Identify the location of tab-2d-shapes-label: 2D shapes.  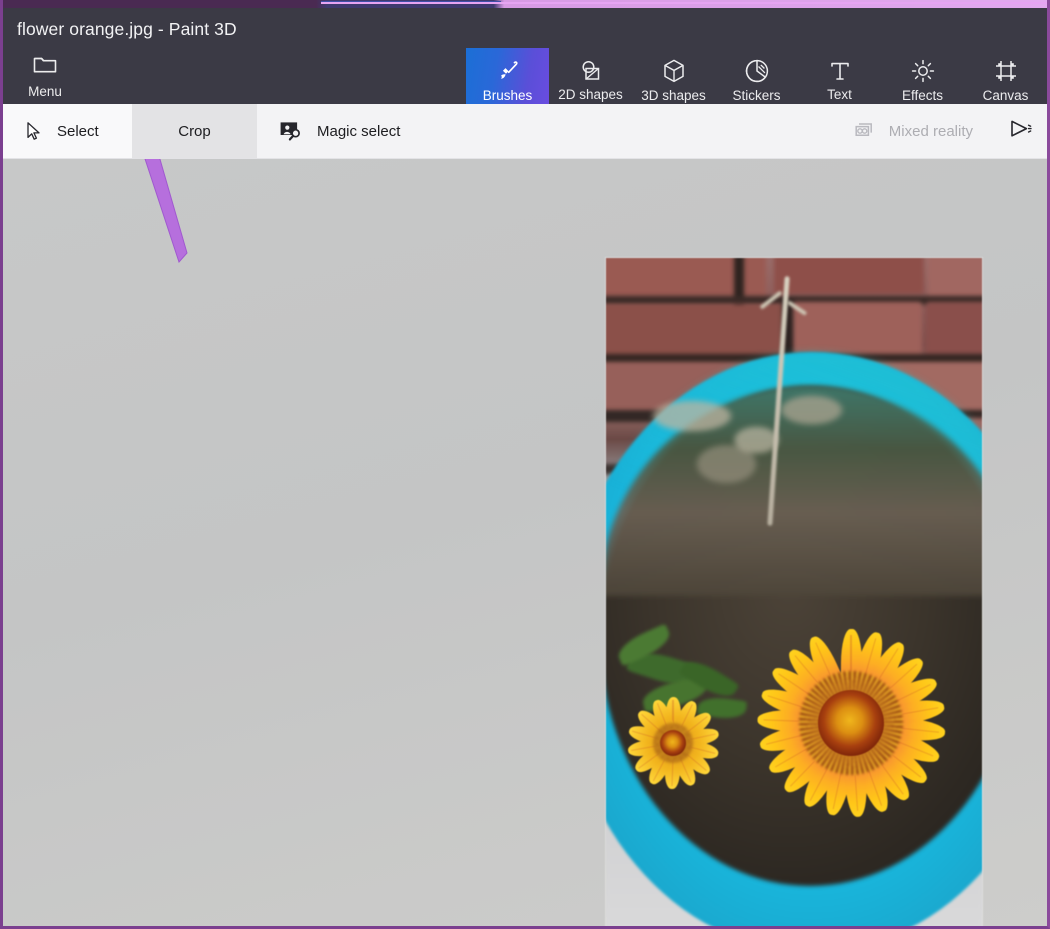
(590, 94).